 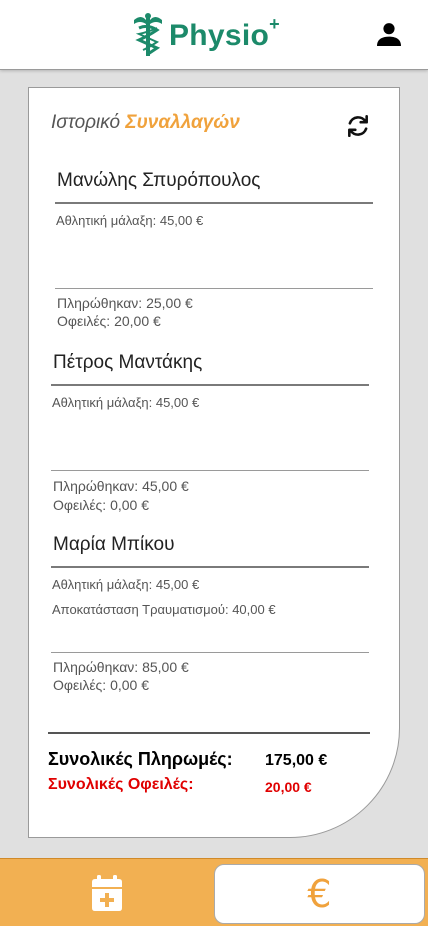 What do you see at coordinates (114, 545) in the screenshot?
I see `client-name: Μαρία Μπίκου` at bounding box center [114, 545].